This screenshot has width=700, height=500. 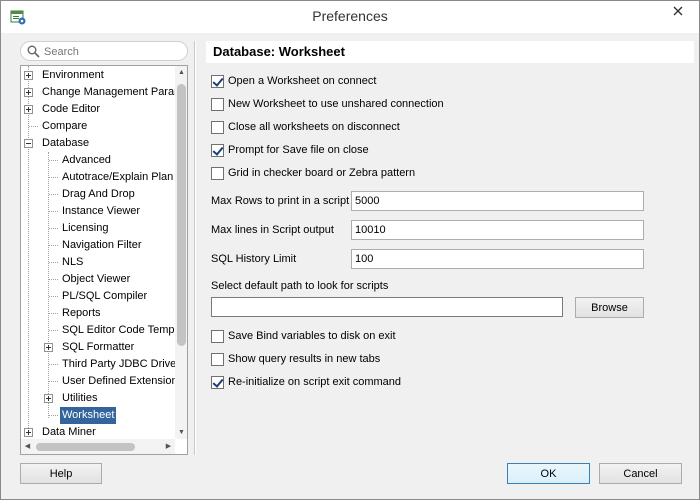 I want to click on tree-item: Advanced, so click(x=98, y=160).